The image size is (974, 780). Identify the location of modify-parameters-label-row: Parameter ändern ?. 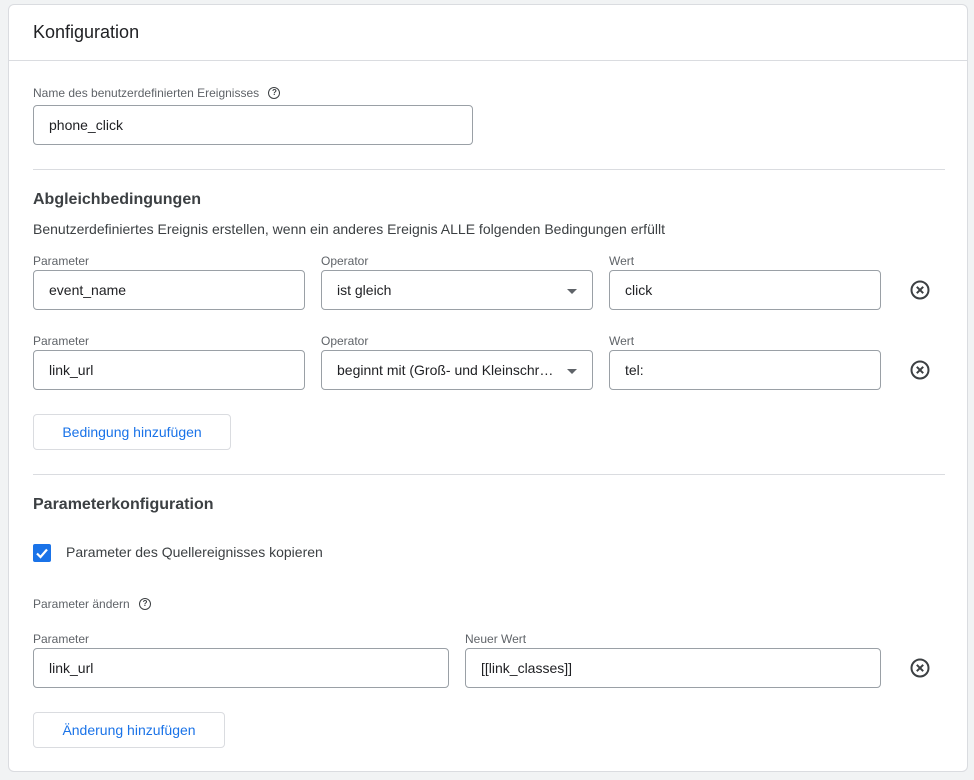
(92, 604).